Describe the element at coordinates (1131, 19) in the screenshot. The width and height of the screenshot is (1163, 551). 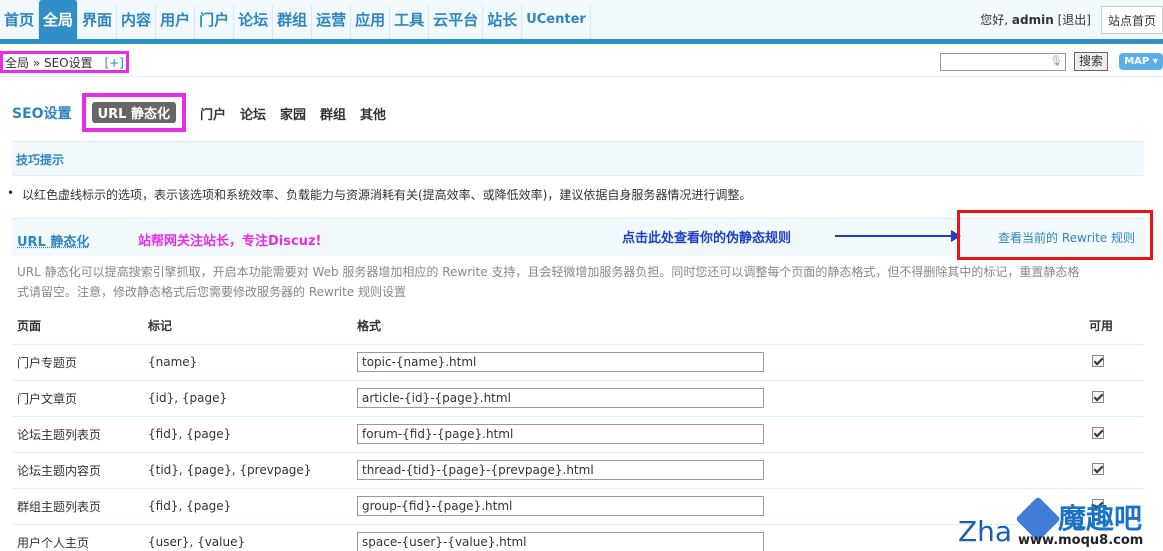
I see `site-home-button: 站点首页` at that location.